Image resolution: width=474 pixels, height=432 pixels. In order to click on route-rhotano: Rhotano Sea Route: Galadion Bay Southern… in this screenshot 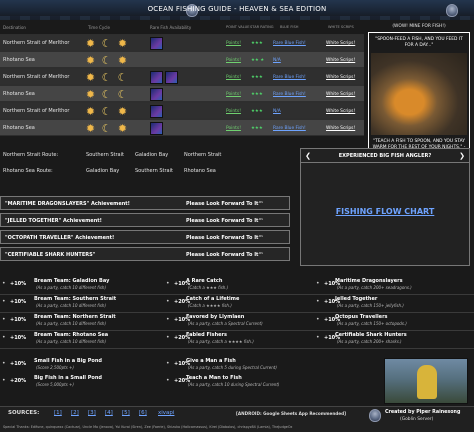, I will do `click(135, 171)`.